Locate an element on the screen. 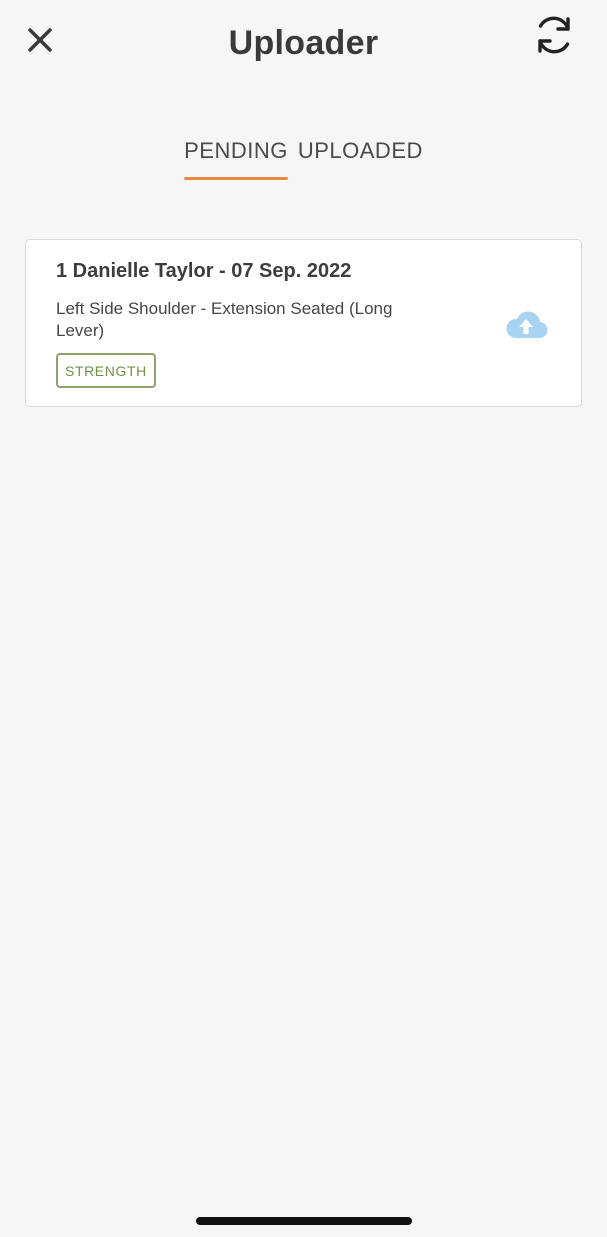  cloud-upload-icon is located at coordinates (526, 325).